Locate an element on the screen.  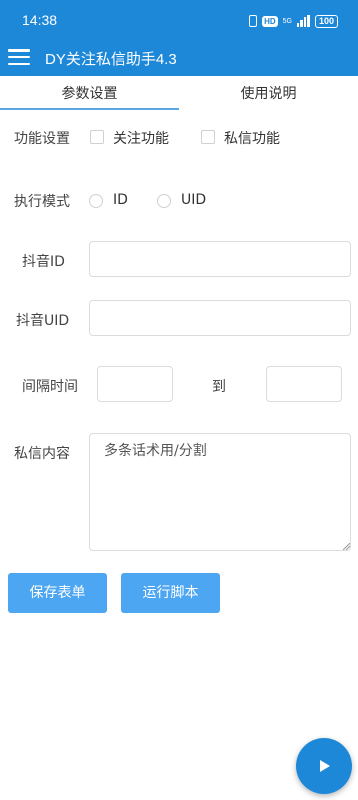
signal-icon is located at coordinates (303, 21).